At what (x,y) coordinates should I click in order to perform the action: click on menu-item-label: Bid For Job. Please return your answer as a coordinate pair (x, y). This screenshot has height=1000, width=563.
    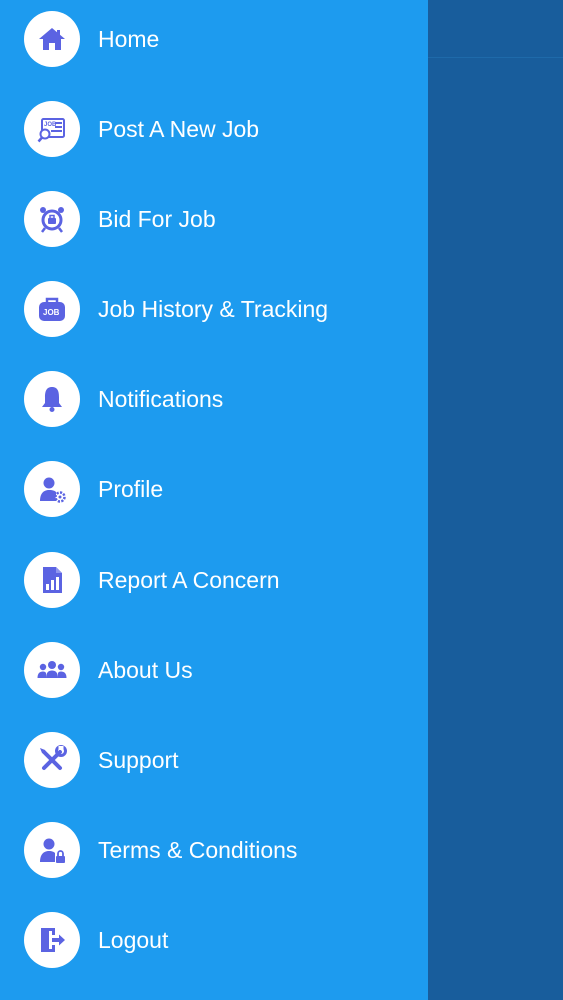
    Looking at the image, I should click on (157, 218).